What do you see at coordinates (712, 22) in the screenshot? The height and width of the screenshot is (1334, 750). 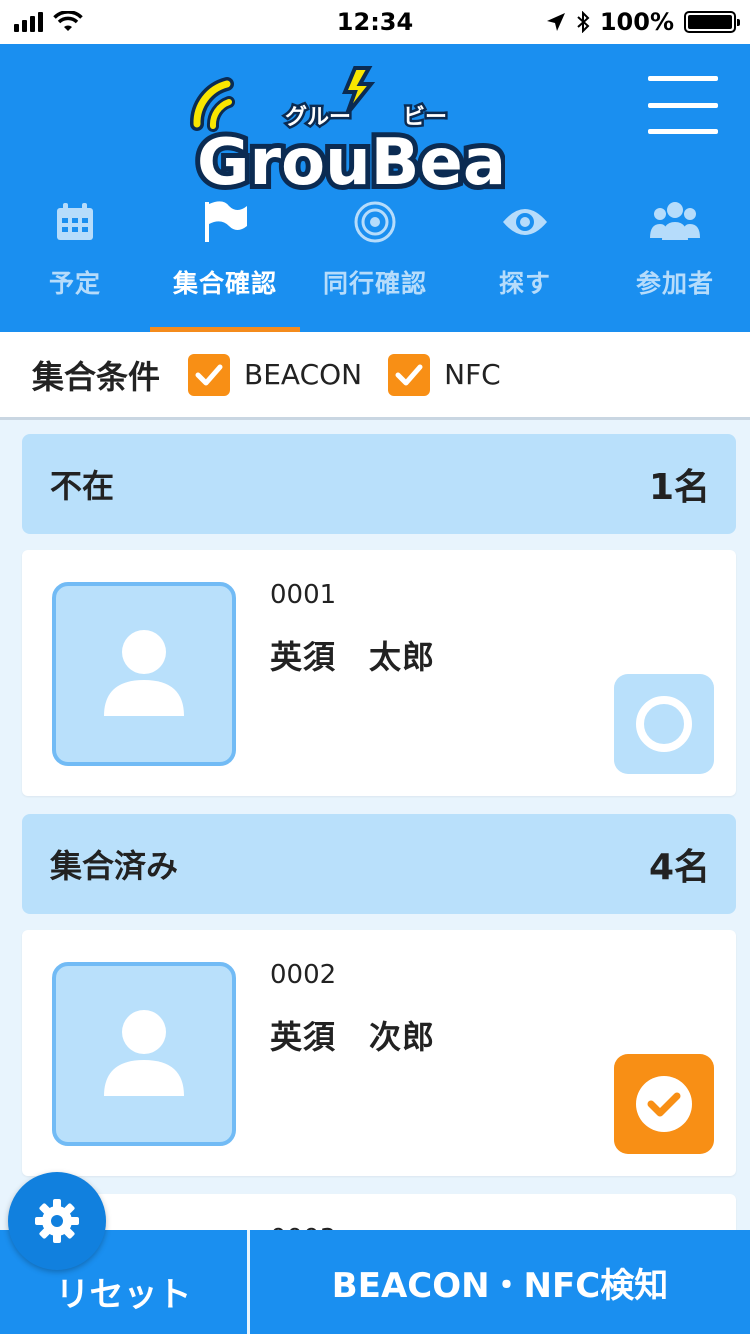 I see `battery-icon` at bounding box center [712, 22].